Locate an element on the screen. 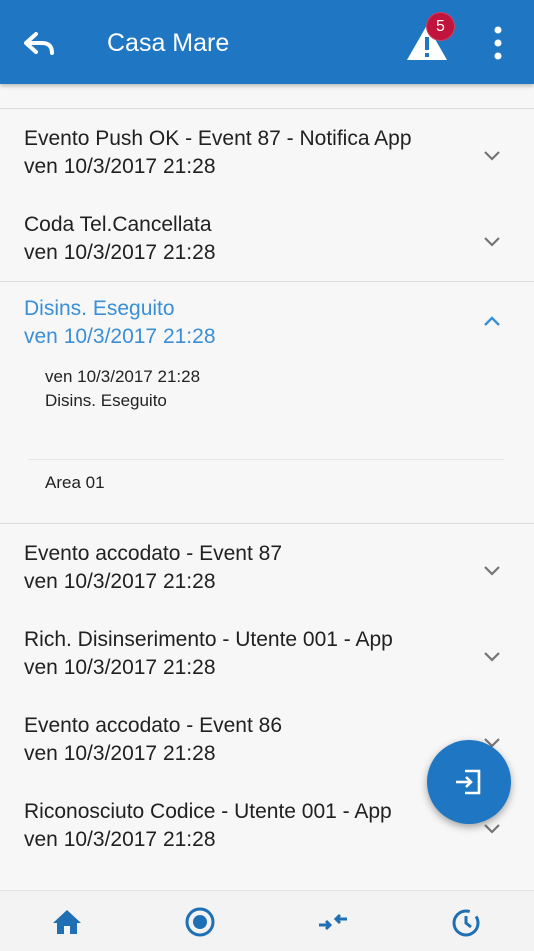 This screenshot has height=951, width=534. history-clock-icon is located at coordinates (466, 922).